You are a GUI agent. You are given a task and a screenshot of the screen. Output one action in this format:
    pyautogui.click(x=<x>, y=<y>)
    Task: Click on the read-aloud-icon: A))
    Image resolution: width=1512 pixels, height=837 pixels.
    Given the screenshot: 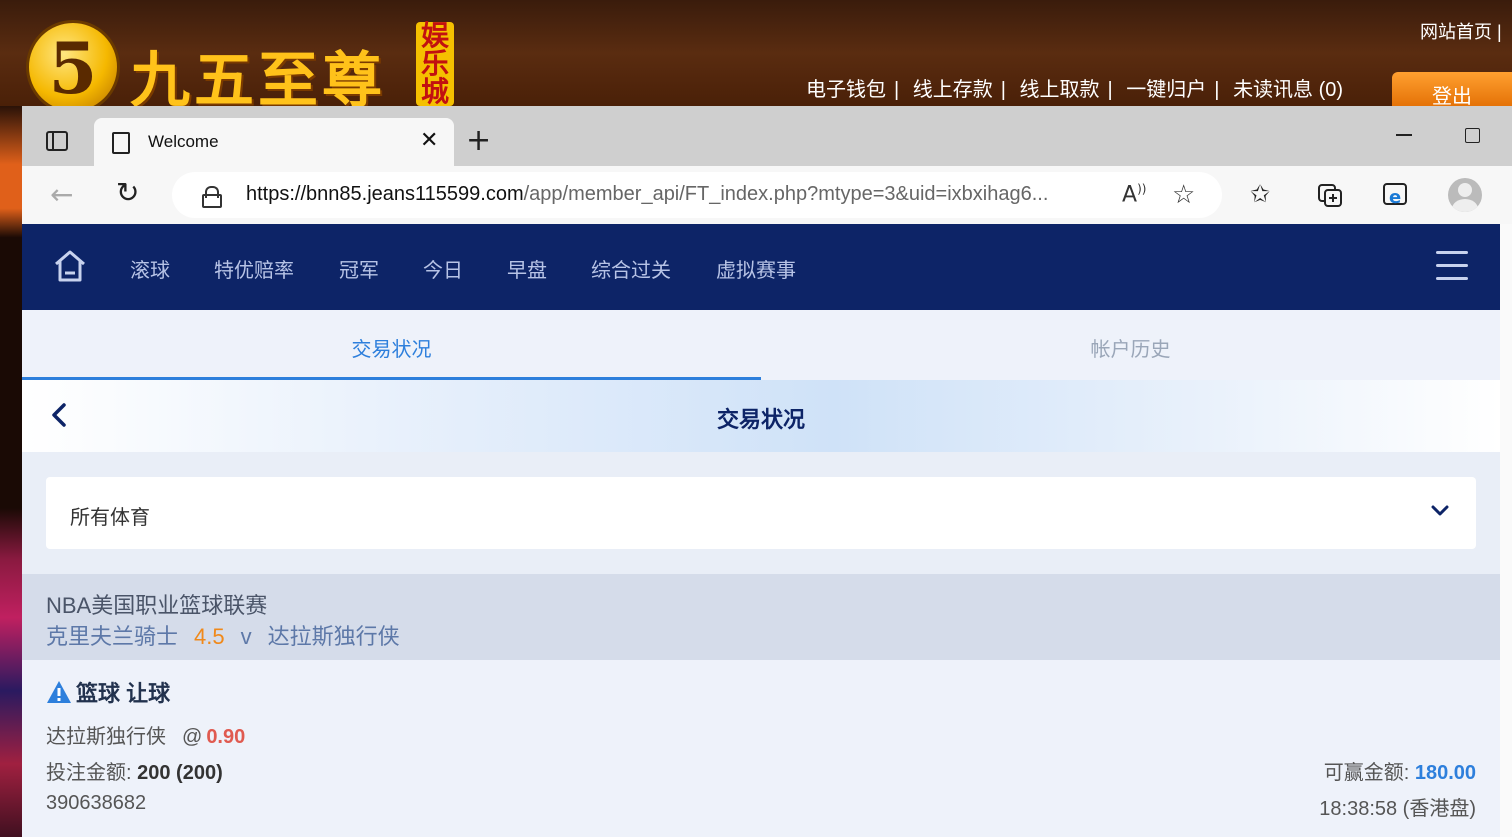 What is the action you would take?
    pyautogui.click(x=1134, y=194)
    